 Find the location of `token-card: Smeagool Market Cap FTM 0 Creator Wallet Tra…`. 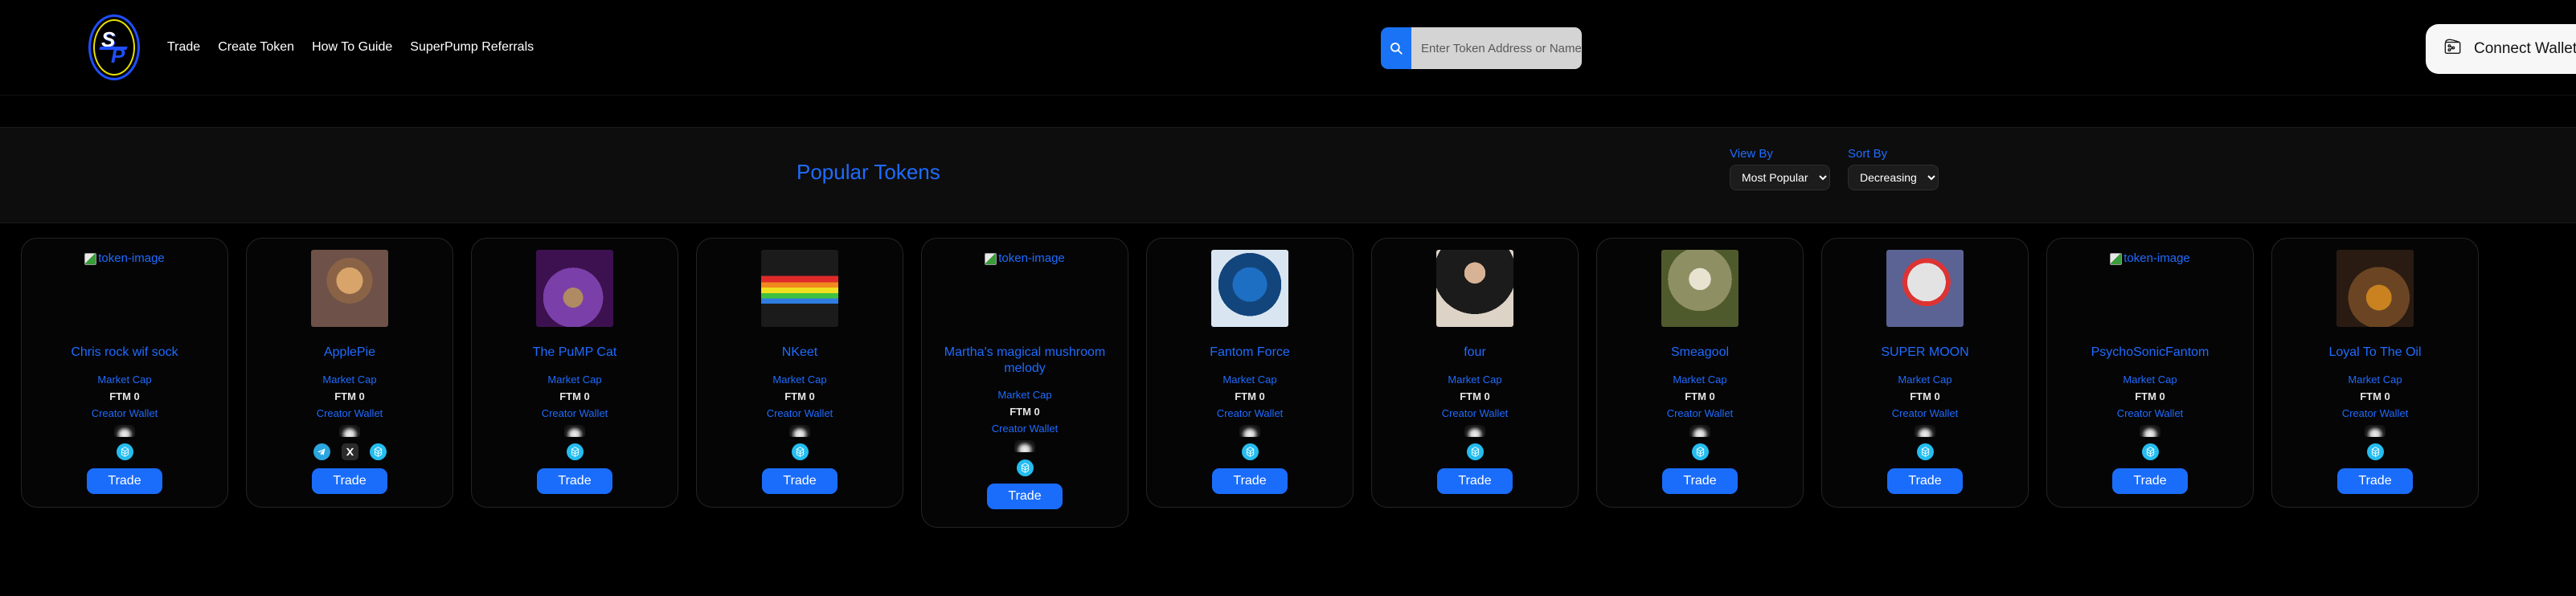

token-card: Smeagool Market Cap FTM 0 Creator Wallet Tra… is located at coordinates (1700, 373).